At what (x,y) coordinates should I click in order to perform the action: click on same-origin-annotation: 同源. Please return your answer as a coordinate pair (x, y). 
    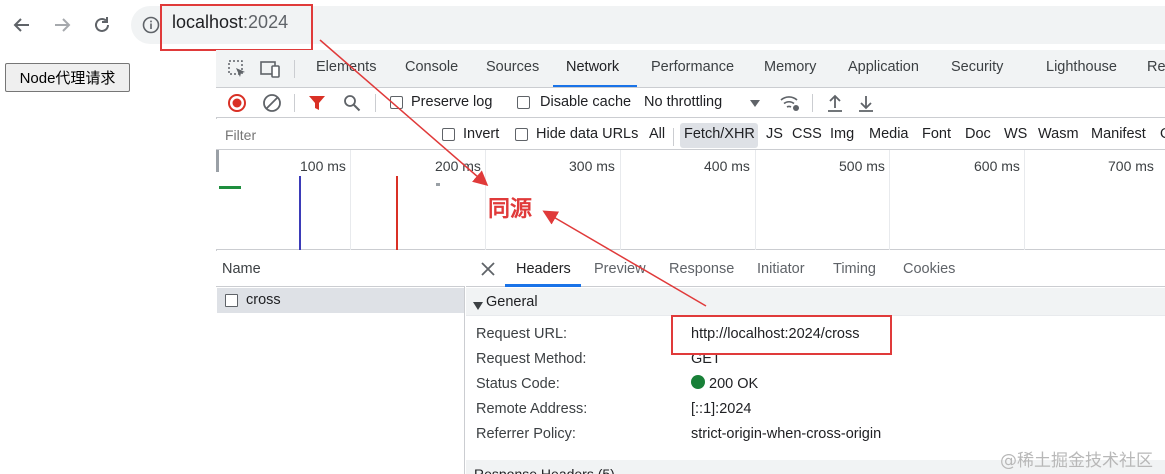
    Looking at the image, I should click on (510, 209).